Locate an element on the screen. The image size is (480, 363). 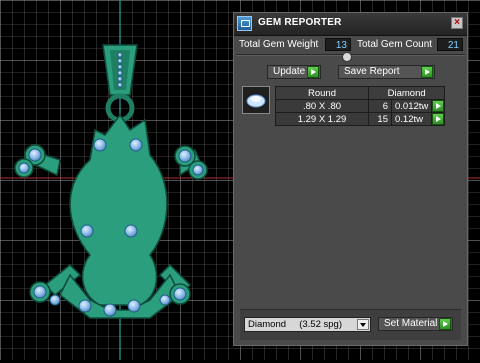
save-report-button: Save Report is located at coordinates (386, 72).